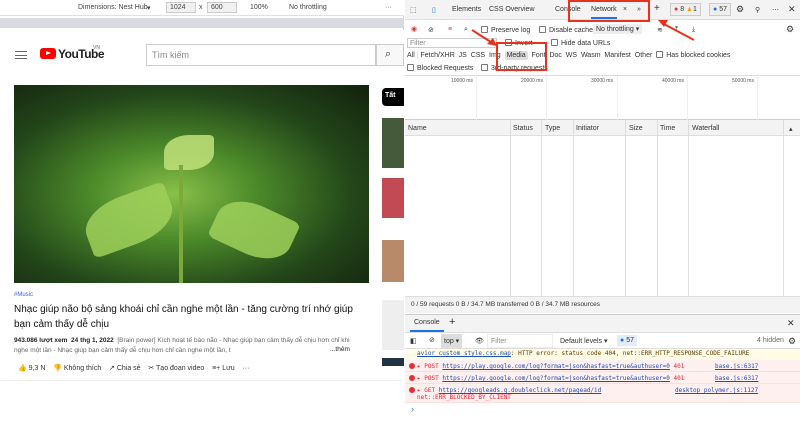 The height and width of the screenshot is (425, 800). Describe the element at coordinates (413, 341) in the screenshot. I see `sidebar-toggle-icon: ◧` at that location.